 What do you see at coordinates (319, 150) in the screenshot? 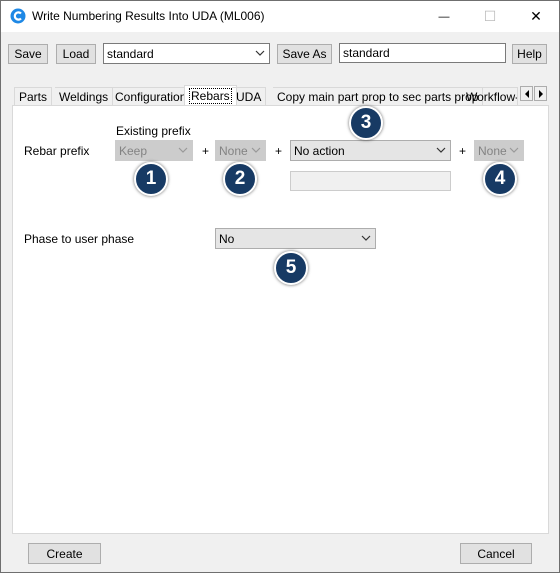
I see `prefix-action-value: No action` at bounding box center [319, 150].